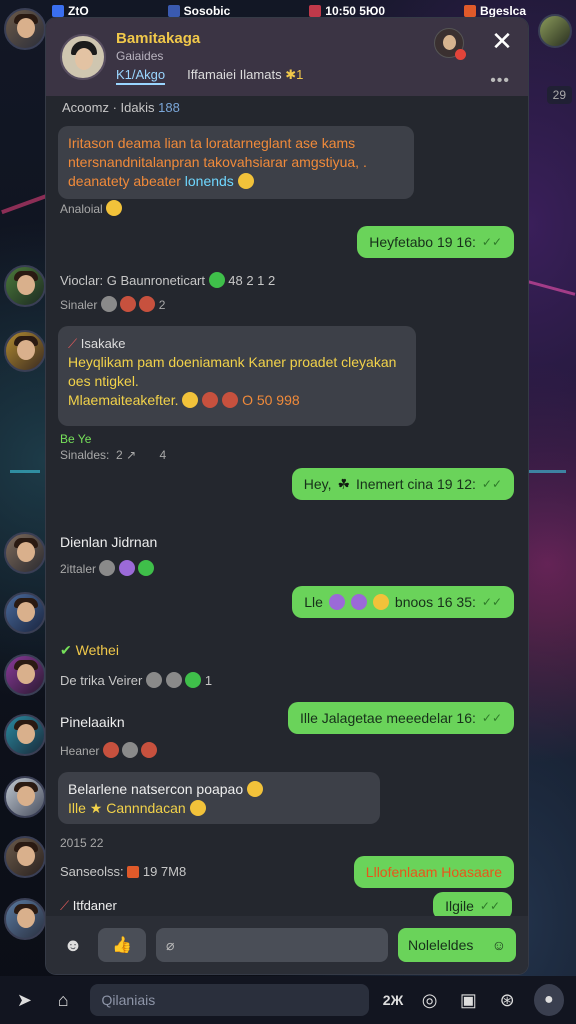  Describe the element at coordinates (500, 81) in the screenshot. I see `more-icon: •••` at that location.